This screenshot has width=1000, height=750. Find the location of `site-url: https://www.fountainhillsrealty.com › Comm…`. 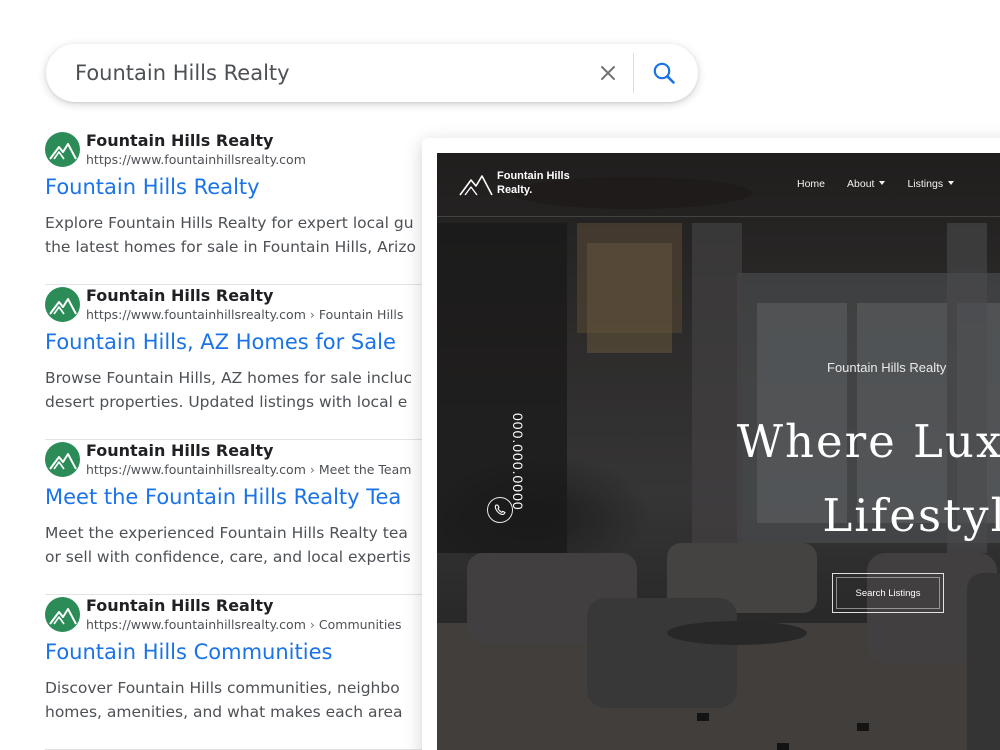

site-url: https://www.fountainhillsrealty.com › Comm… is located at coordinates (244, 624).